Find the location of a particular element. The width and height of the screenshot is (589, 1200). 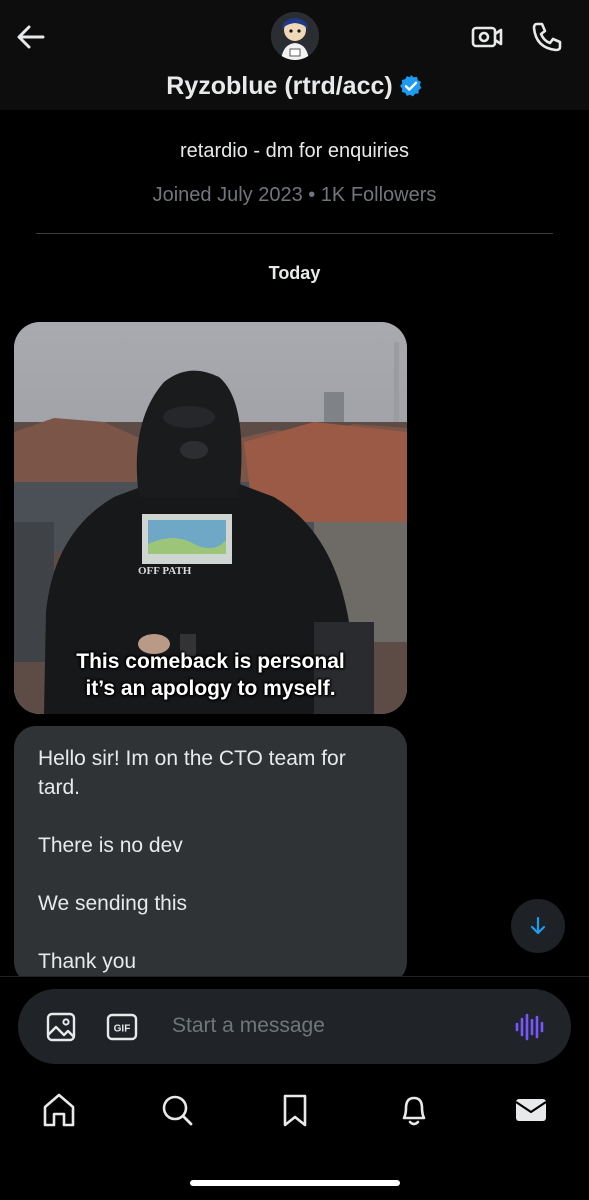

notifications-icon is located at coordinates (414, 1111).